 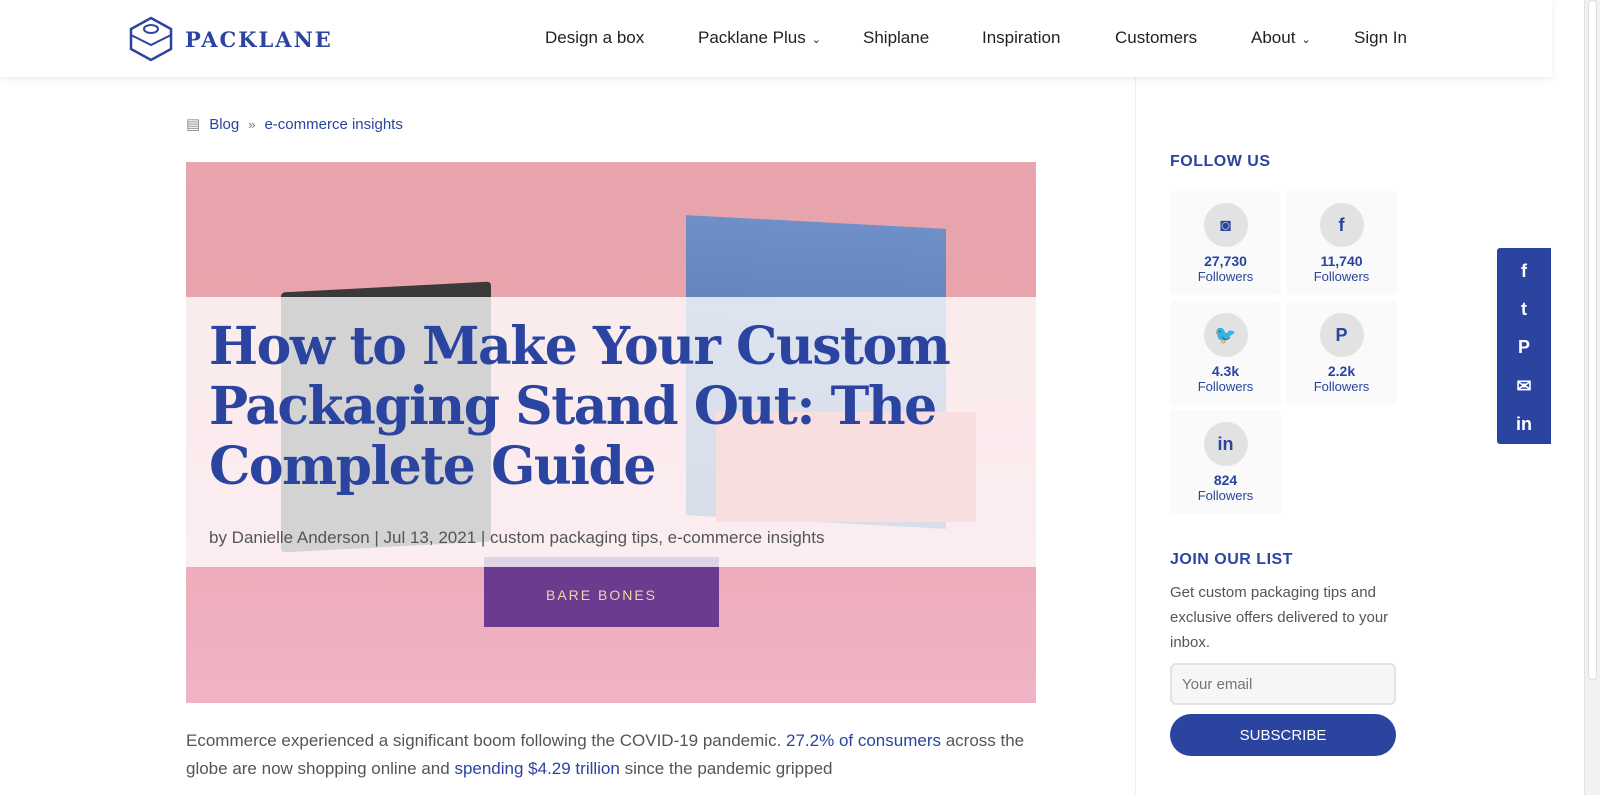 What do you see at coordinates (1341, 371) in the screenshot?
I see `follower-count: 2.2k` at bounding box center [1341, 371].